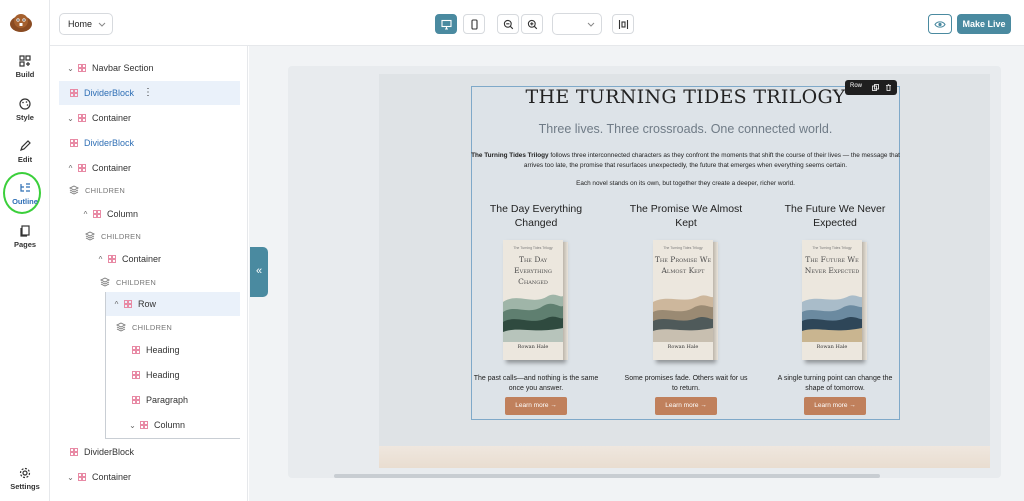 This screenshot has height=501, width=1024. Describe the element at coordinates (148, 92) in the screenshot. I see `kebab-menu-icon: ⋮` at that location.